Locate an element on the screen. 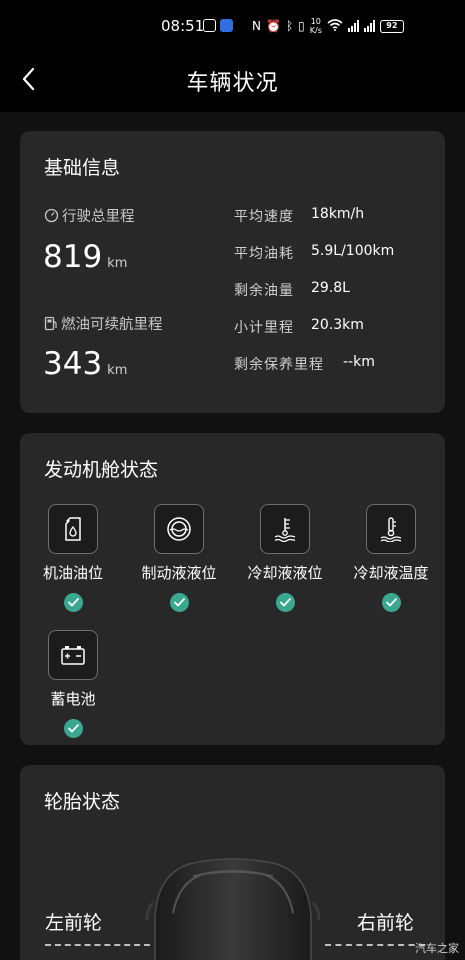 This screenshot has height=960, width=465. trip-mileage-value: 20.3km is located at coordinates (337, 325).